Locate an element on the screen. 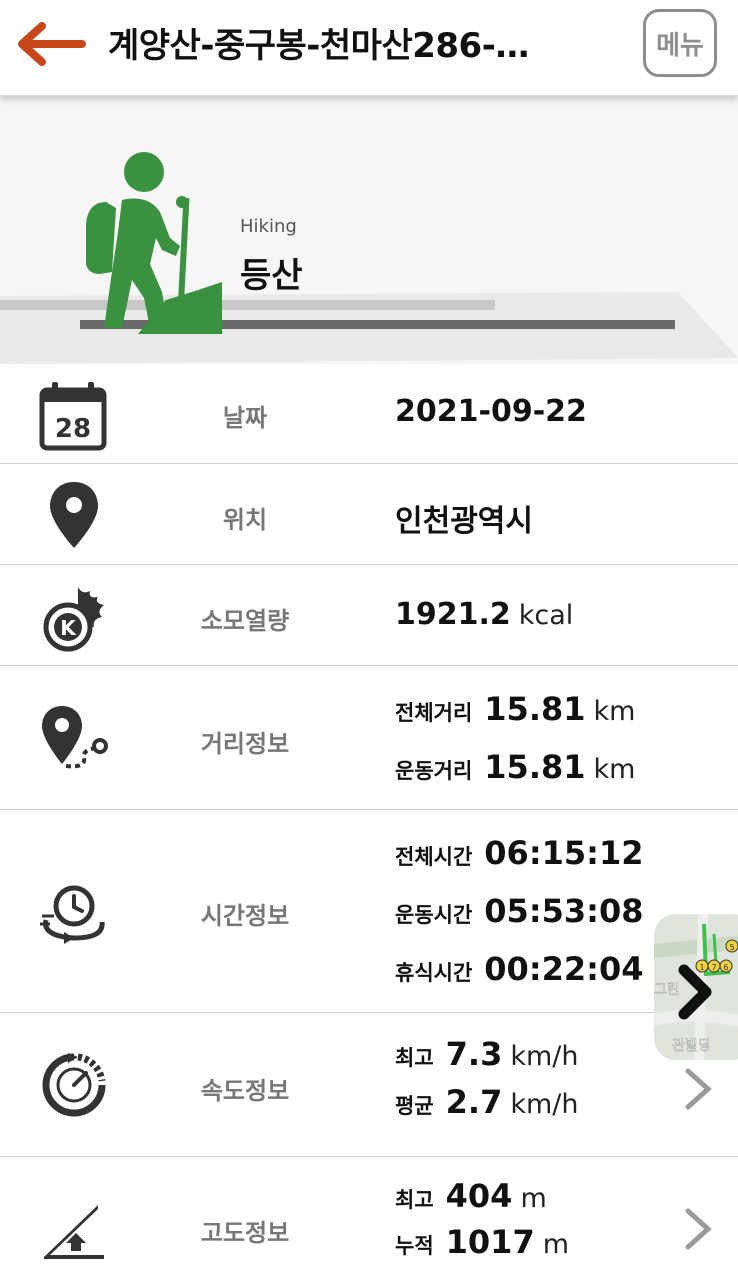  location-label: 위치 is located at coordinates (245, 520).